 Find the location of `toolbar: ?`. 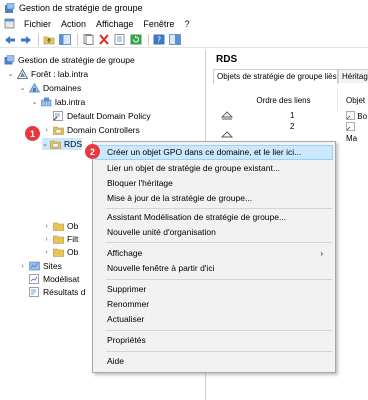

toolbar: ? is located at coordinates (184, 40).